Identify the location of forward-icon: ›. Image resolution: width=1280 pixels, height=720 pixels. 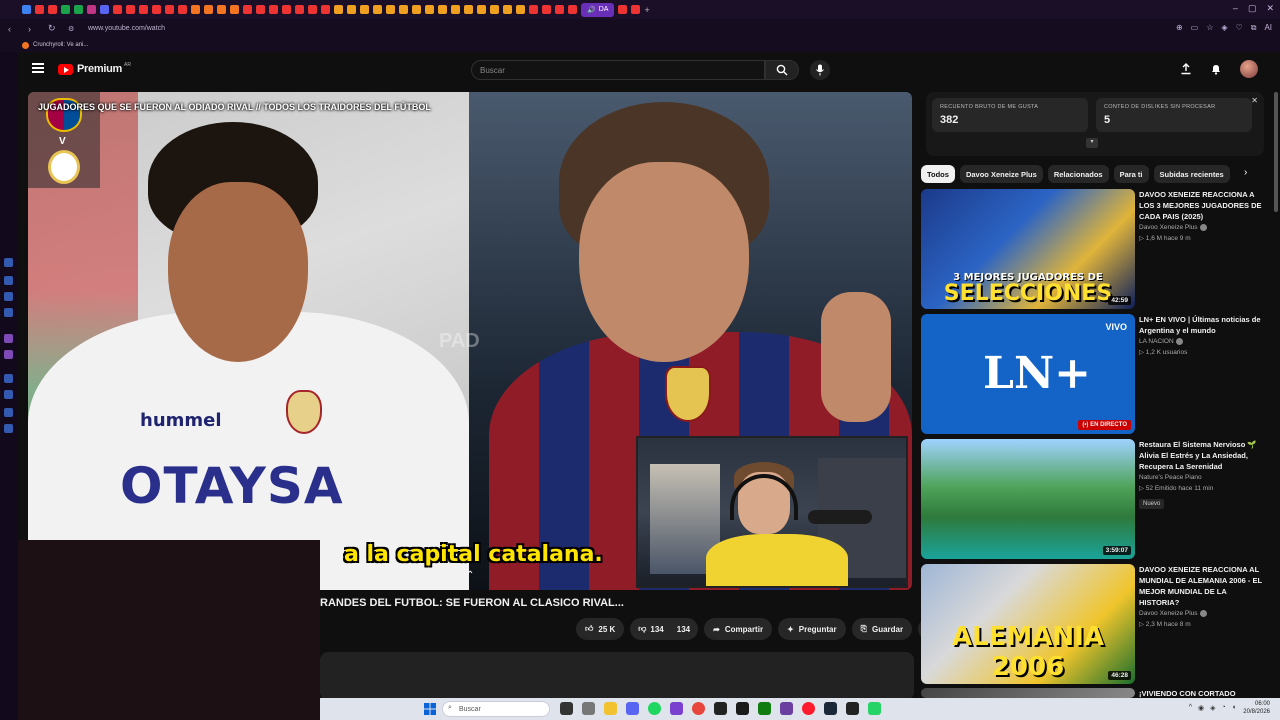
(34, 29).